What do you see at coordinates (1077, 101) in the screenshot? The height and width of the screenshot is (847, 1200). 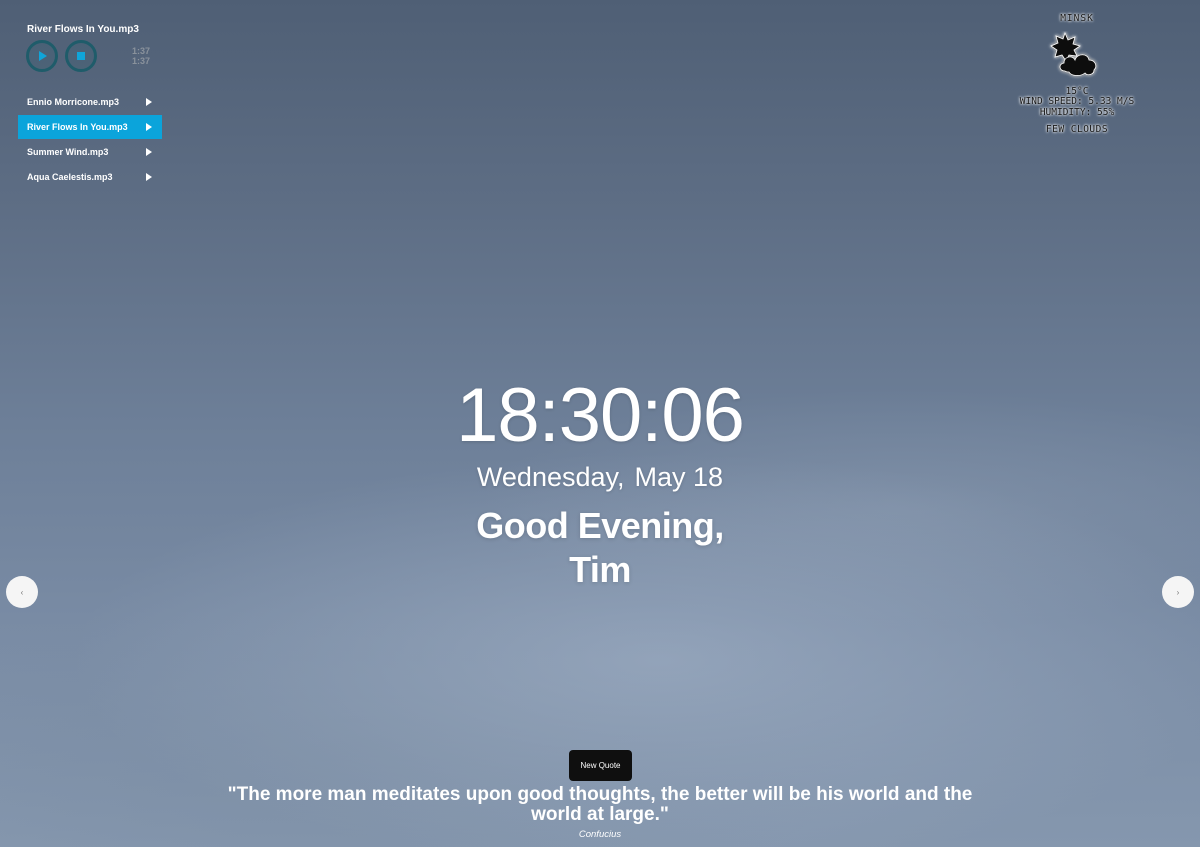 I see `weather-wind: WIND SPEED: 5.33 M/S` at bounding box center [1077, 101].